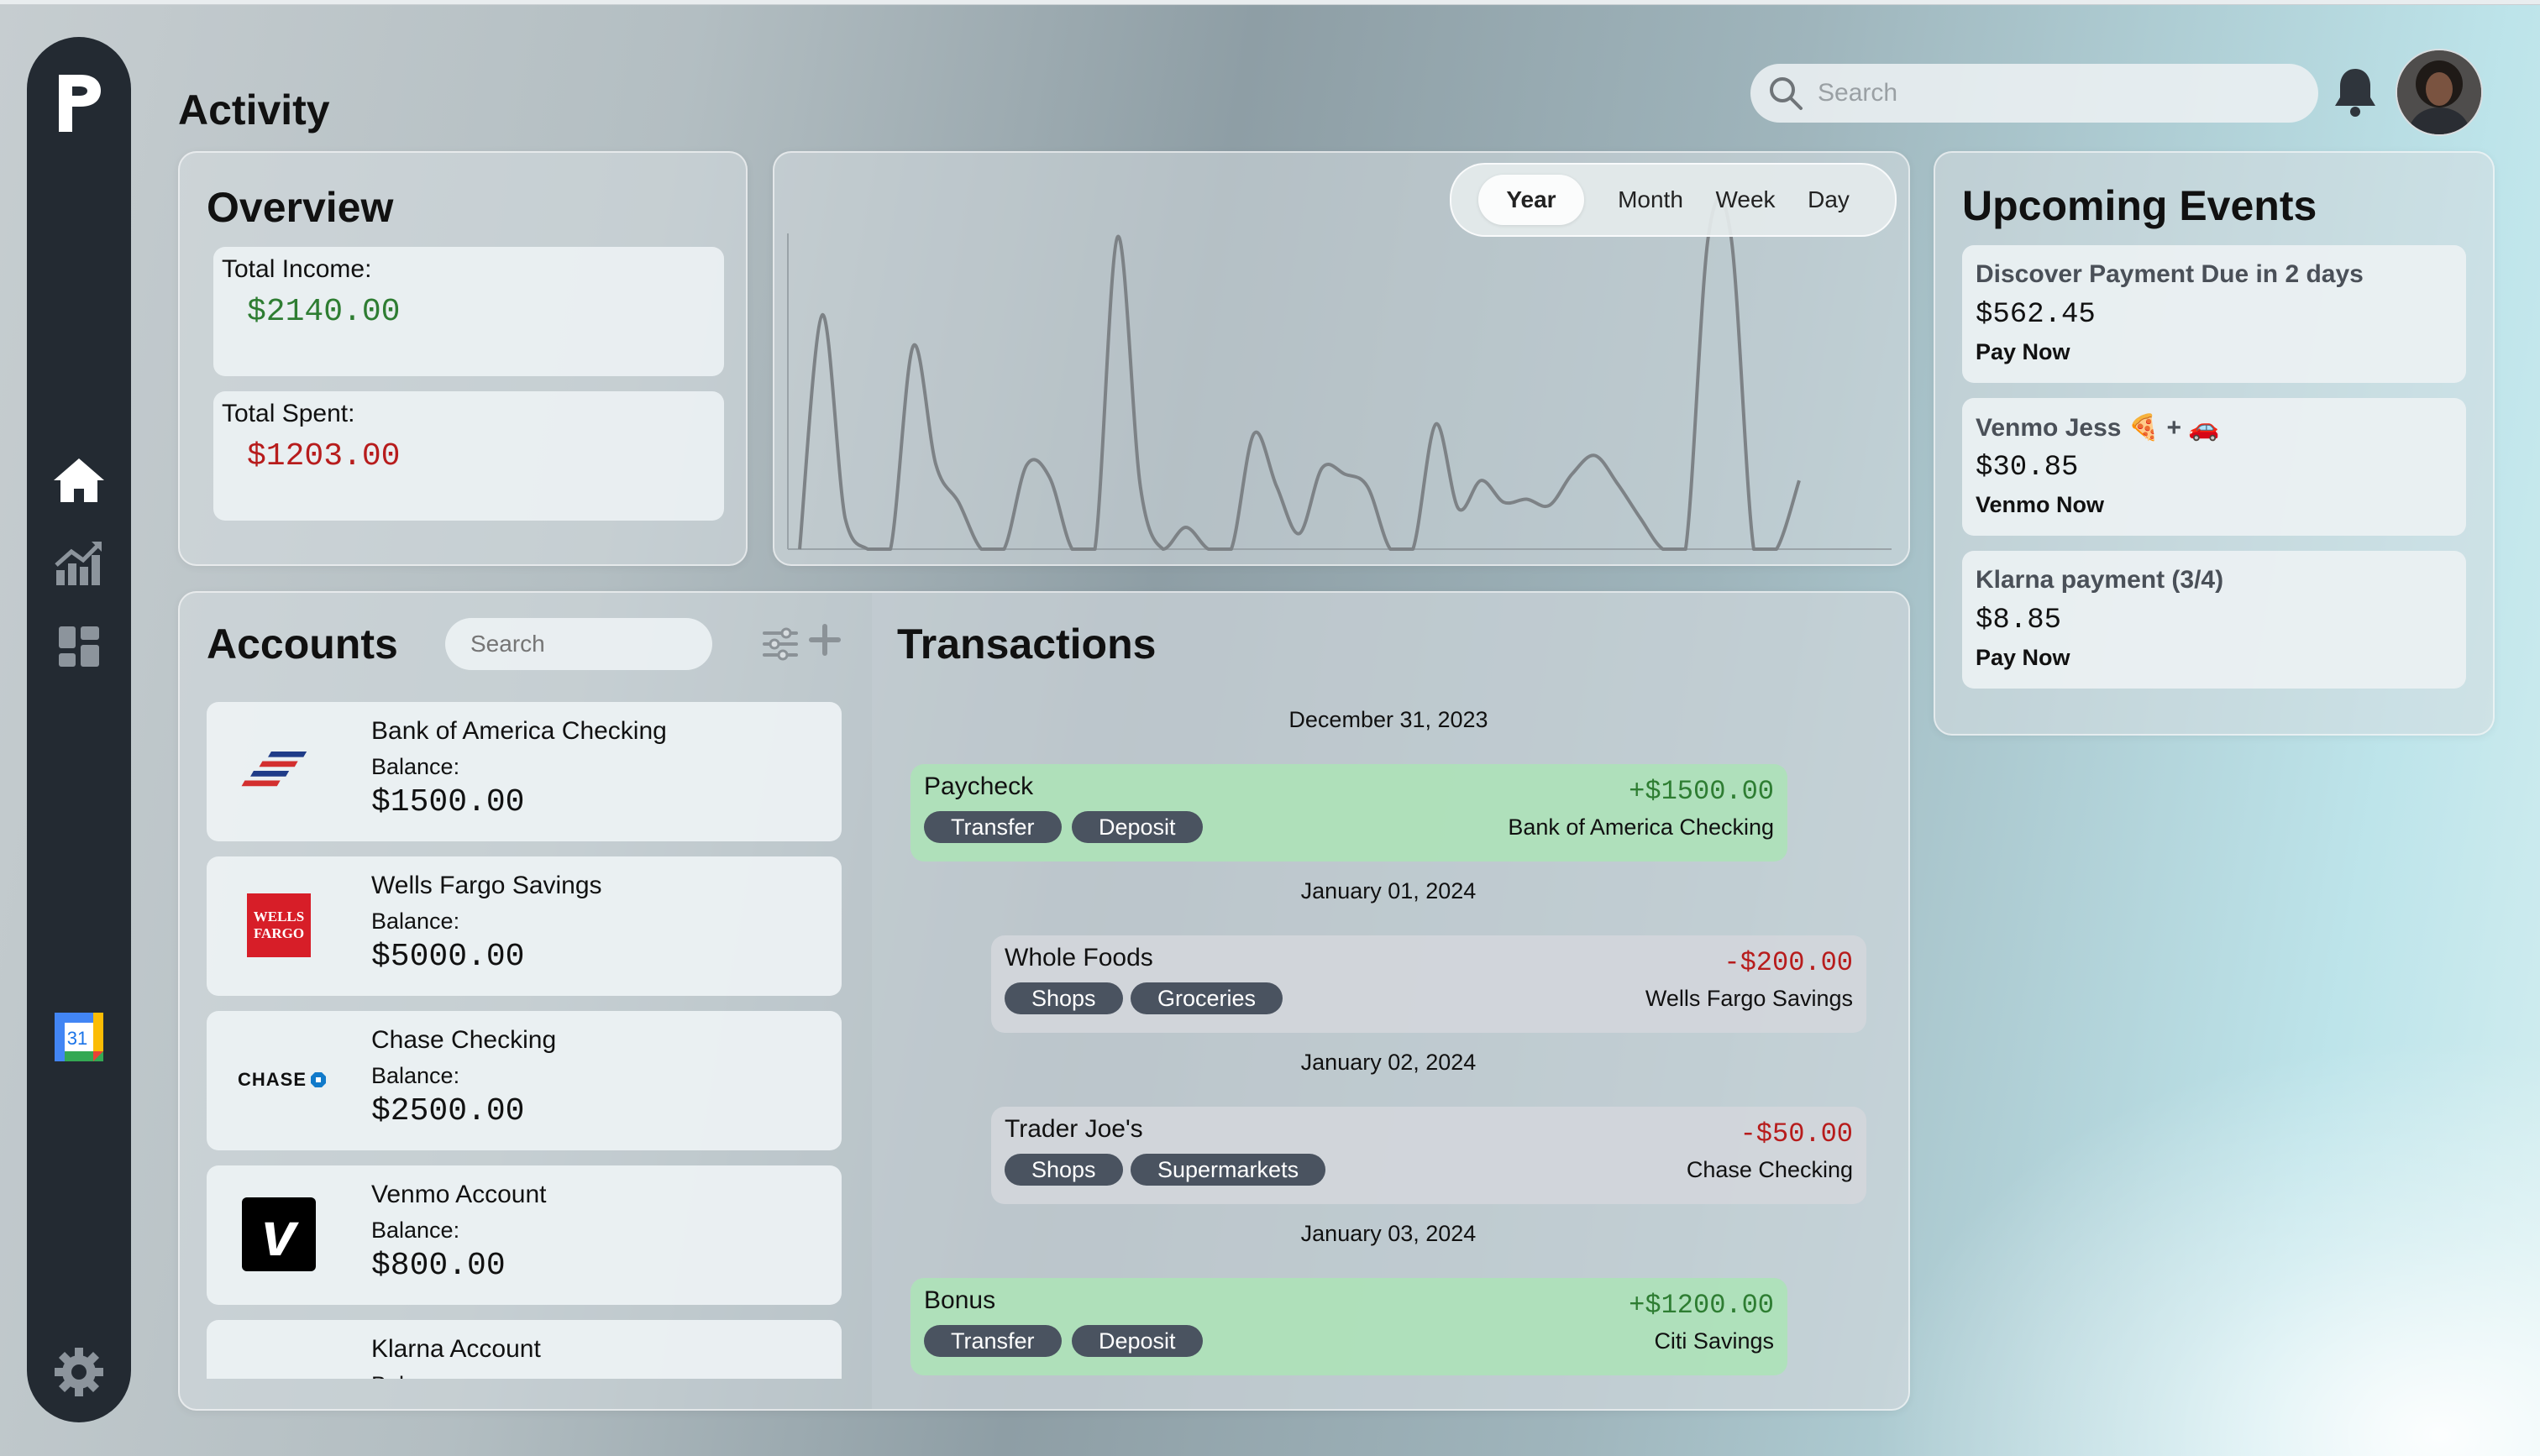 The width and height of the screenshot is (2540, 1456). Describe the element at coordinates (456, 1349) in the screenshot. I see `account-name: Klarna Account` at that location.